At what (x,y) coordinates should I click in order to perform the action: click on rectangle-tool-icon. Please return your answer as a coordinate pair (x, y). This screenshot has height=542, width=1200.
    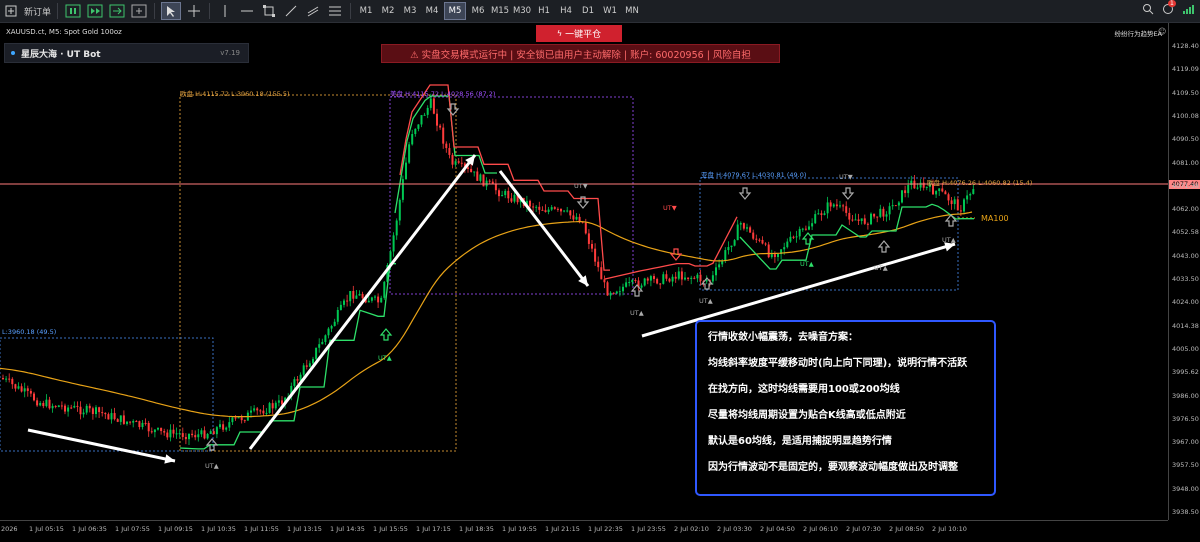
    Looking at the image, I should click on (269, 11).